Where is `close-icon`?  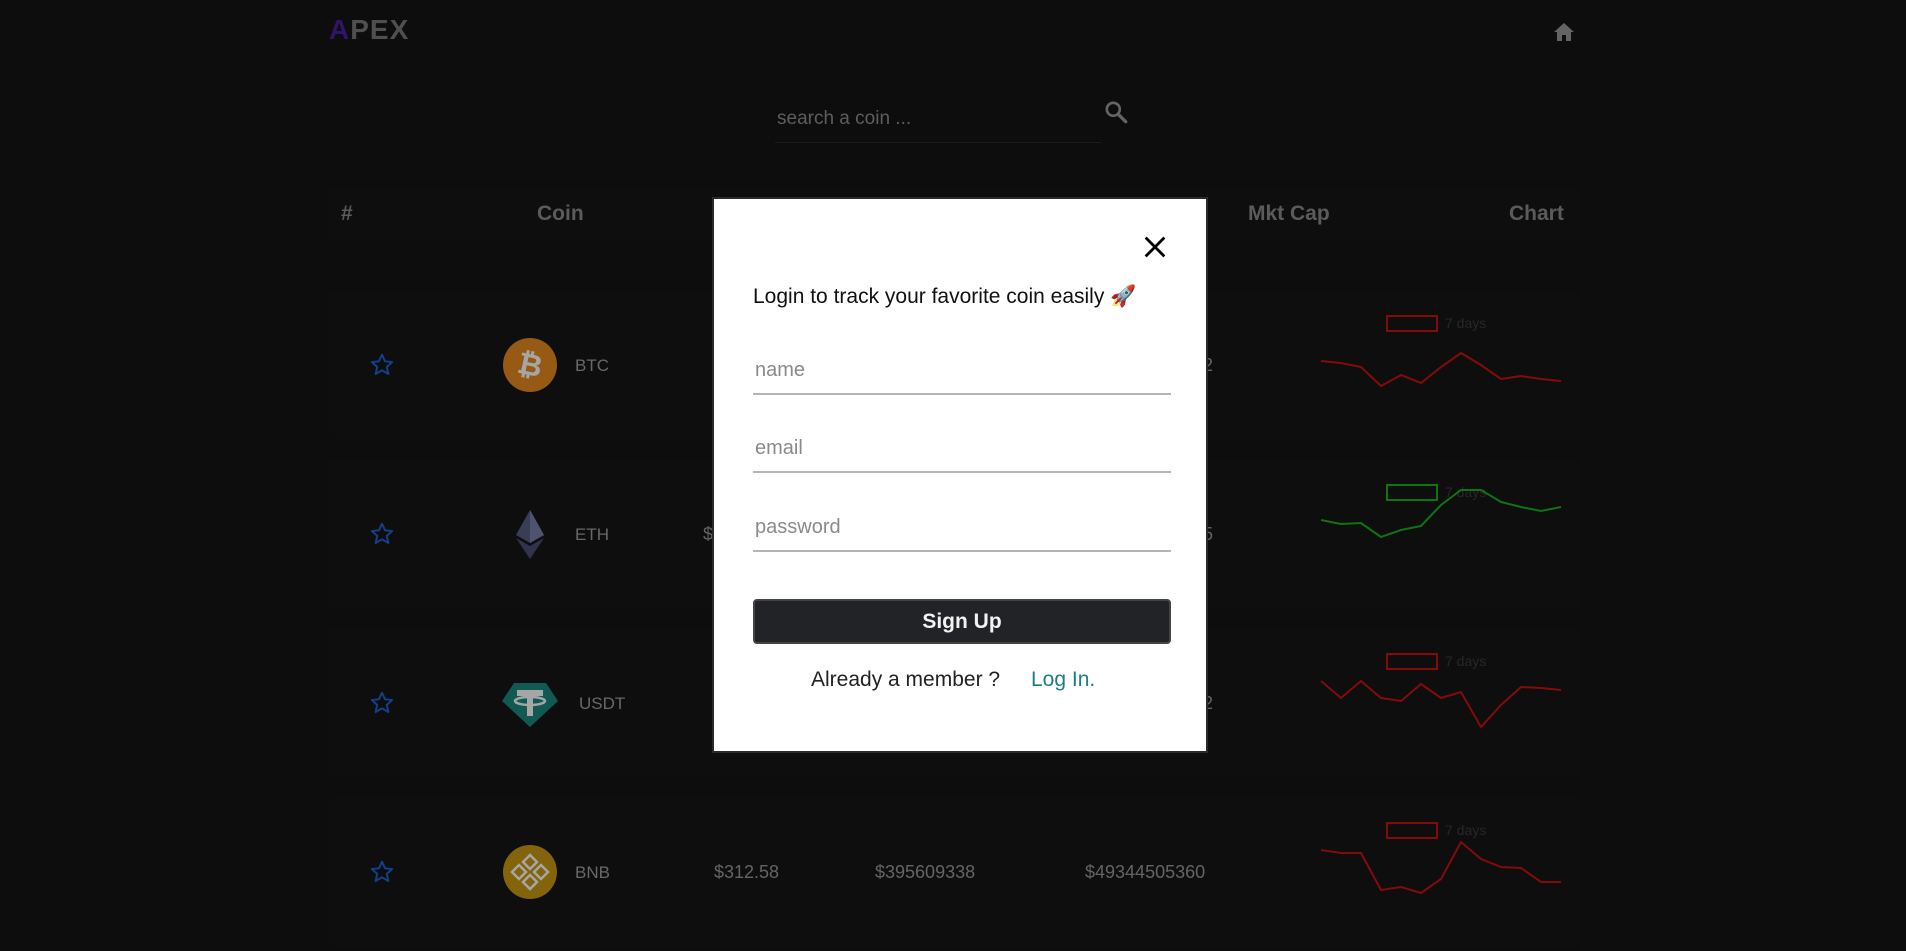
close-icon is located at coordinates (1155, 247).